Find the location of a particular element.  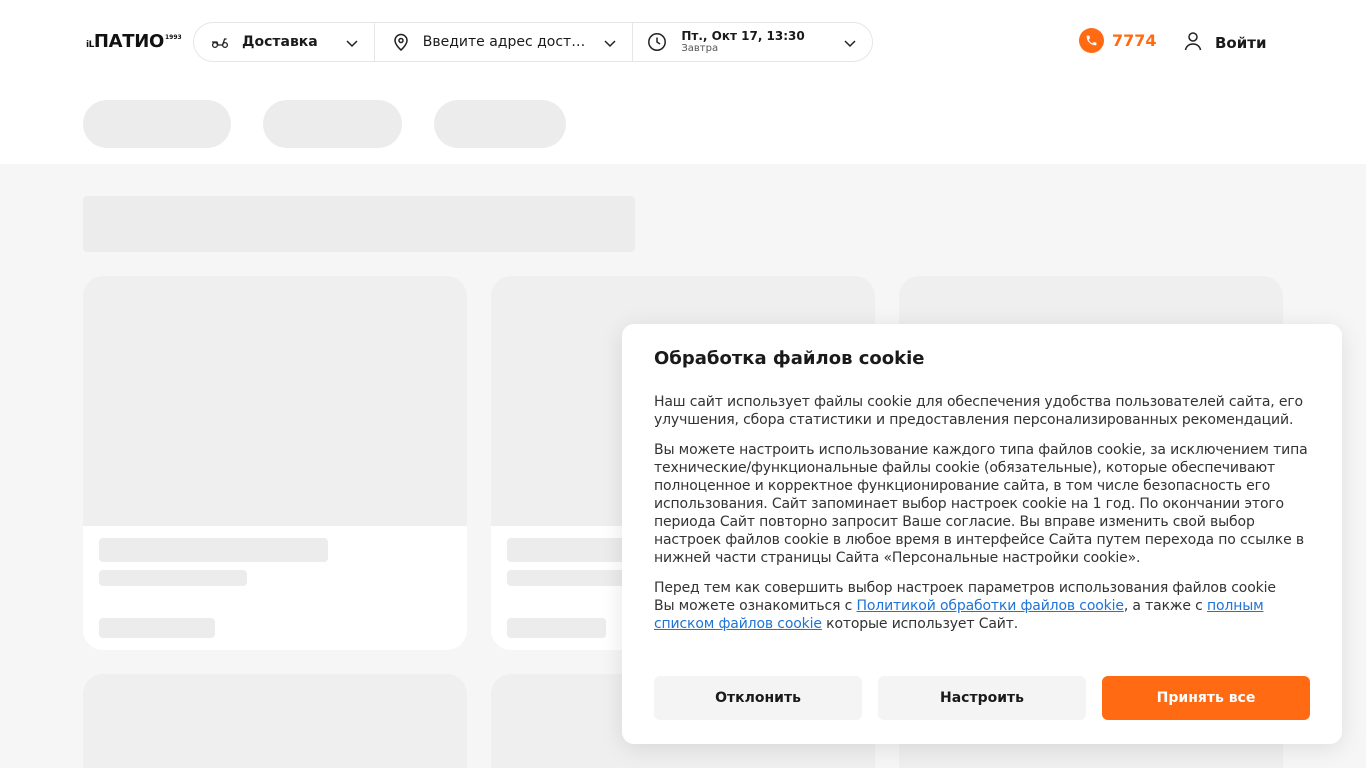

delivery-mode-label: Доставка is located at coordinates (280, 42).